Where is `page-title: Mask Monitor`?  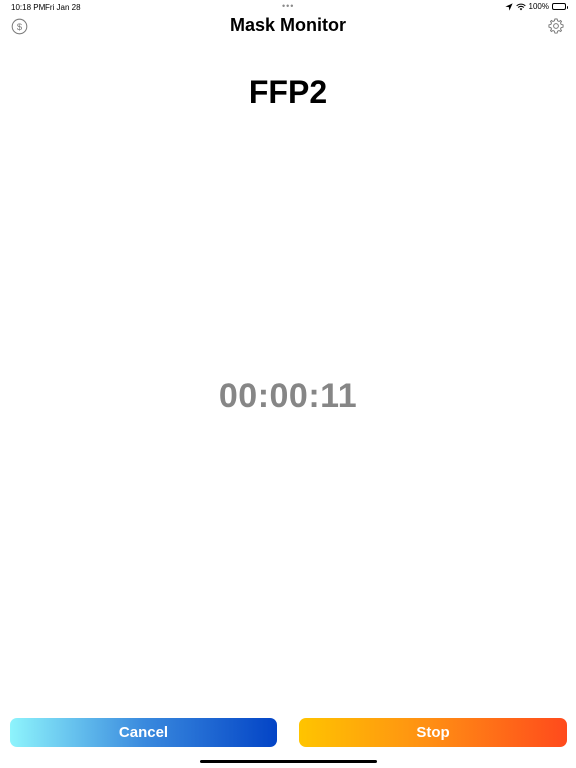 page-title: Mask Monitor is located at coordinates (287, 25).